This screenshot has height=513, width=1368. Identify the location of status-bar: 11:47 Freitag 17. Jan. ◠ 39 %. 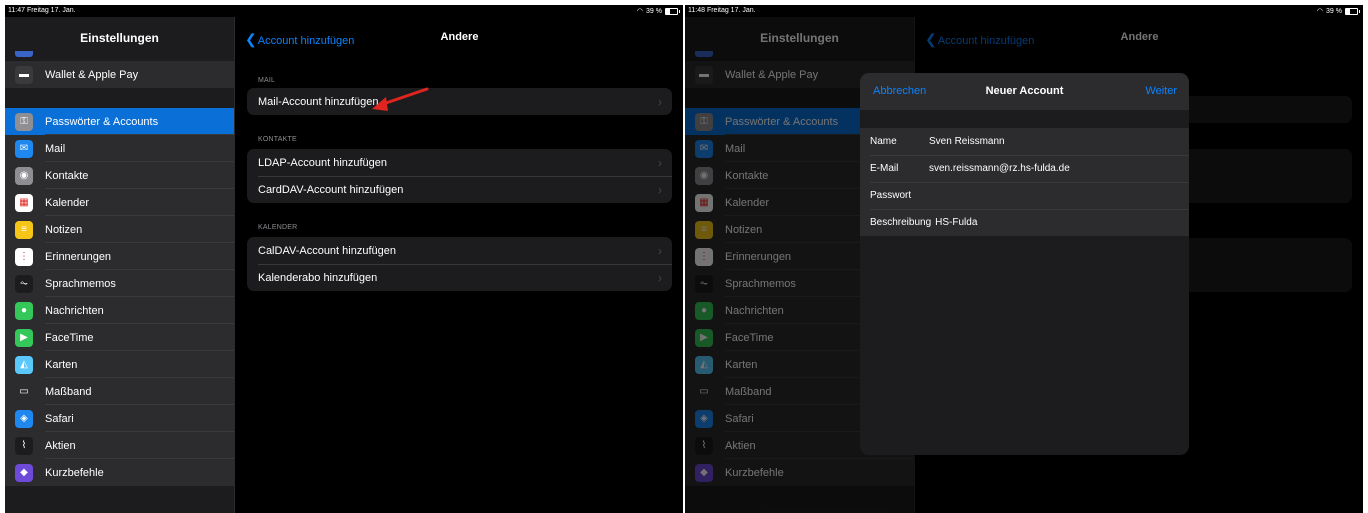
(344, 11).